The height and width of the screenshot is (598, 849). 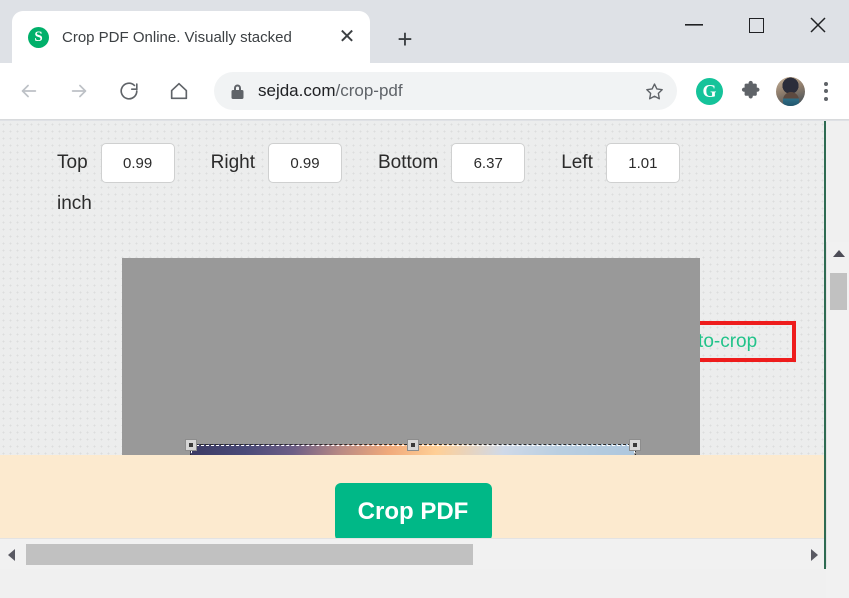 I want to click on window-controls, so click(x=756, y=25).